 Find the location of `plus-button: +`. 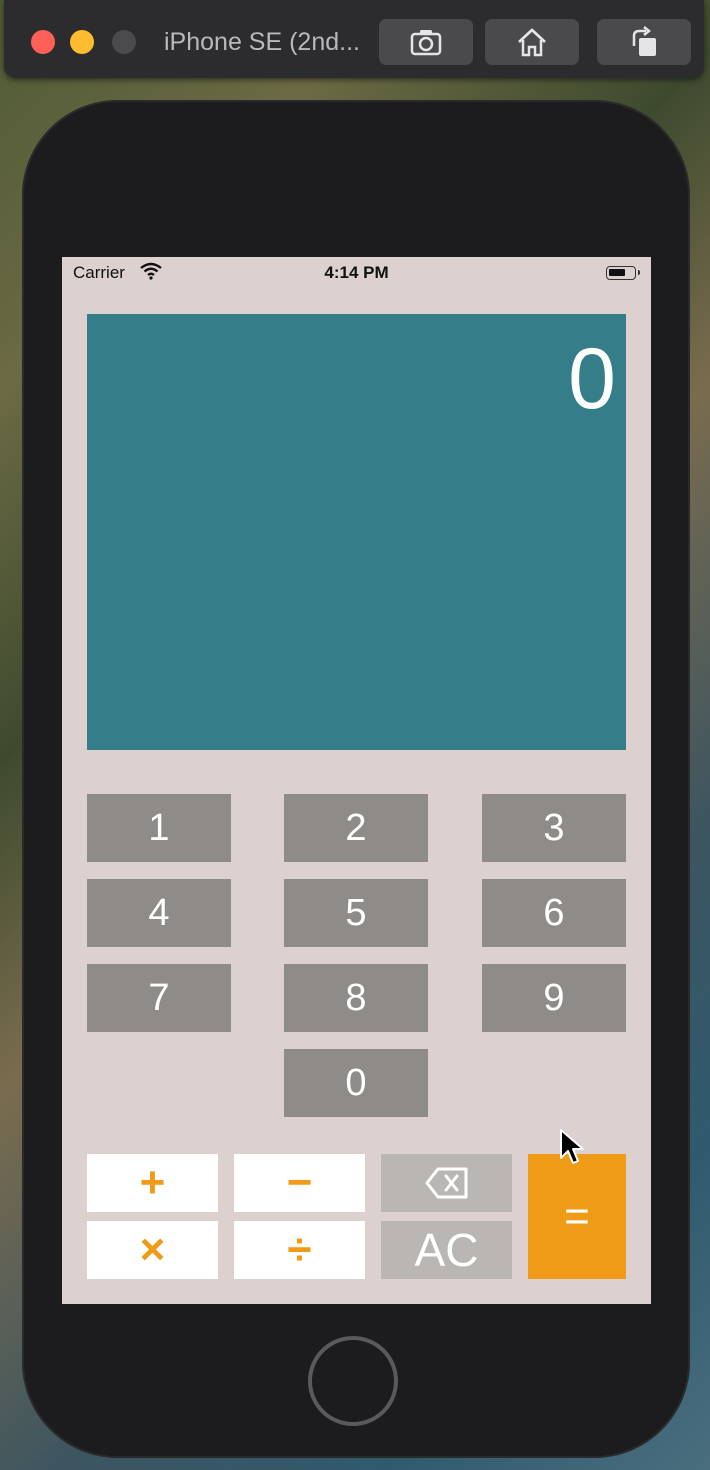

plus-button: + is located at coordinates (152, 1183).